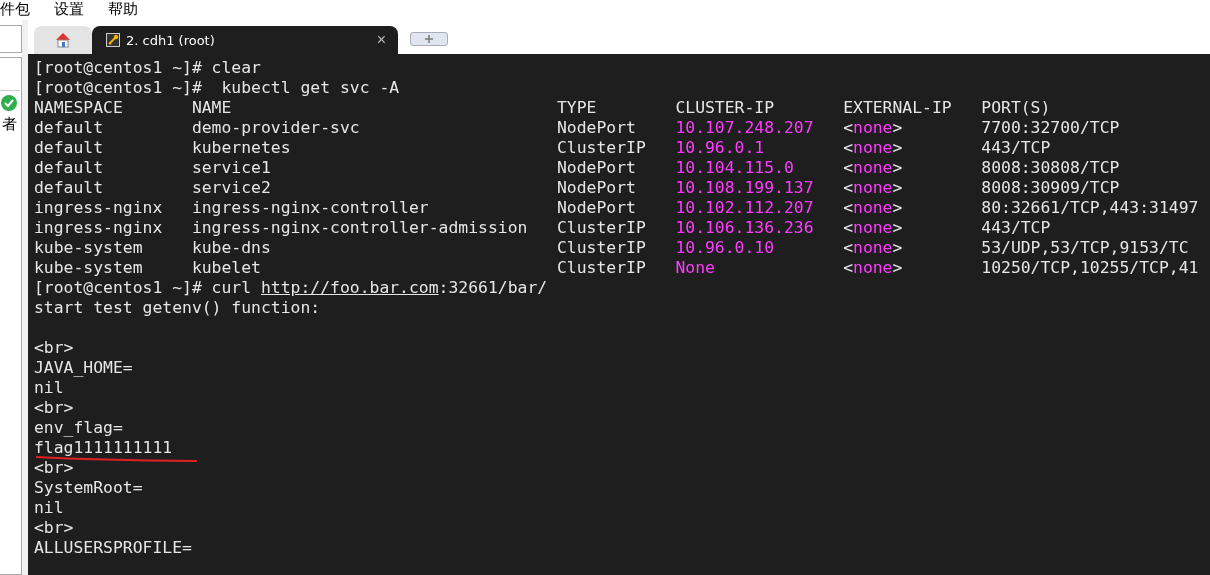 Image resolution: width=1210 pixels, height=575 pixels. What do you see at coordinates (212, 108) in the screenshot?
I see `column-header: NAME` at bounding box center [212, 108].